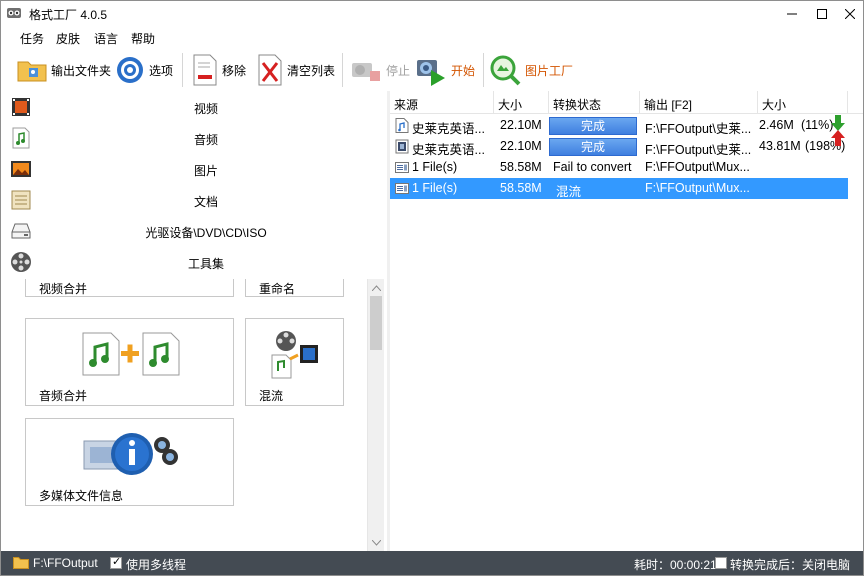 Image resolution: width=864 pixels, height=576 pixels. I want to click on multithread-checkbox, so click(116, 562).